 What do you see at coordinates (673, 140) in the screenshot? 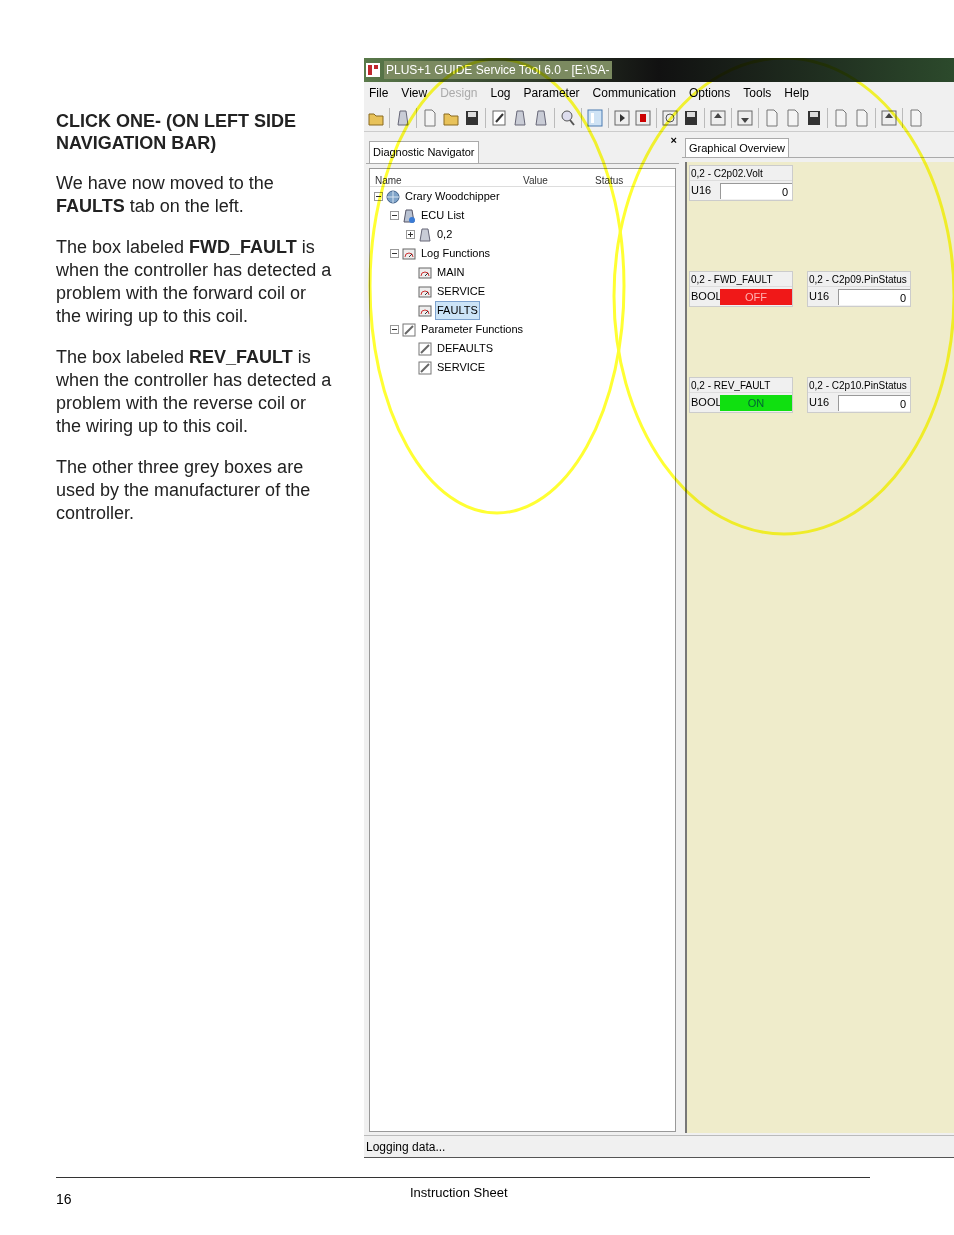
I see `close-button: ×` at bounding box center [673, 140].